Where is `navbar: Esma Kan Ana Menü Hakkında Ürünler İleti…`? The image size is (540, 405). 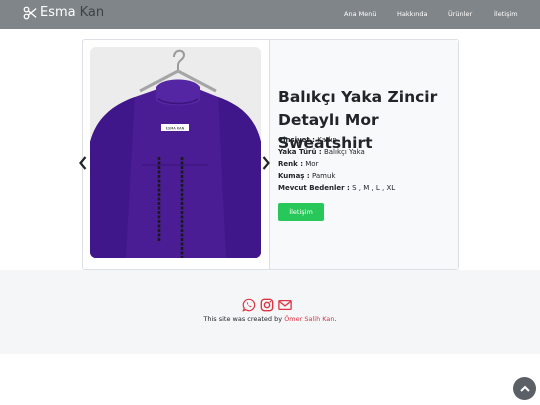
navbar: Esma Kan Ana Menü Hakkında Ürünler İleti… is located at coordinates (270, 14).